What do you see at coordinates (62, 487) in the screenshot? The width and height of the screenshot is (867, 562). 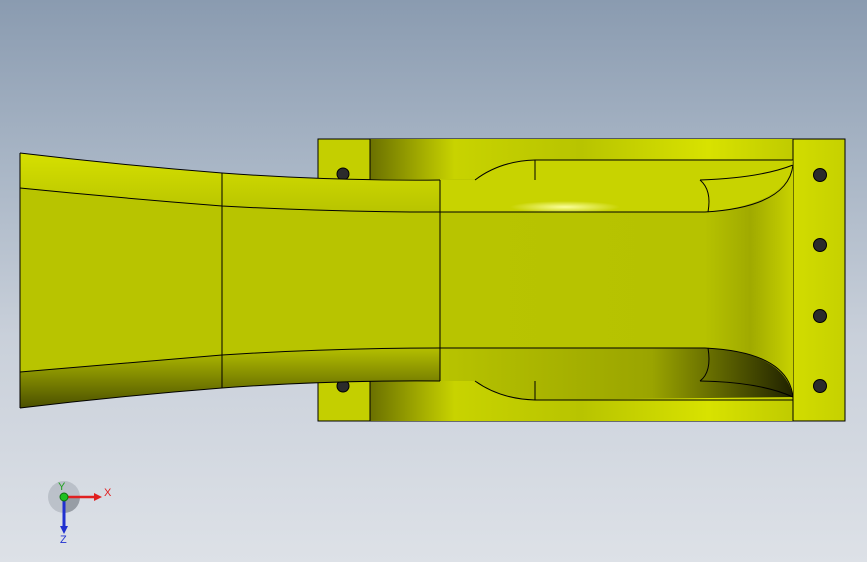 I see `y-axis-label: Y` at bounding box center [62, 487].